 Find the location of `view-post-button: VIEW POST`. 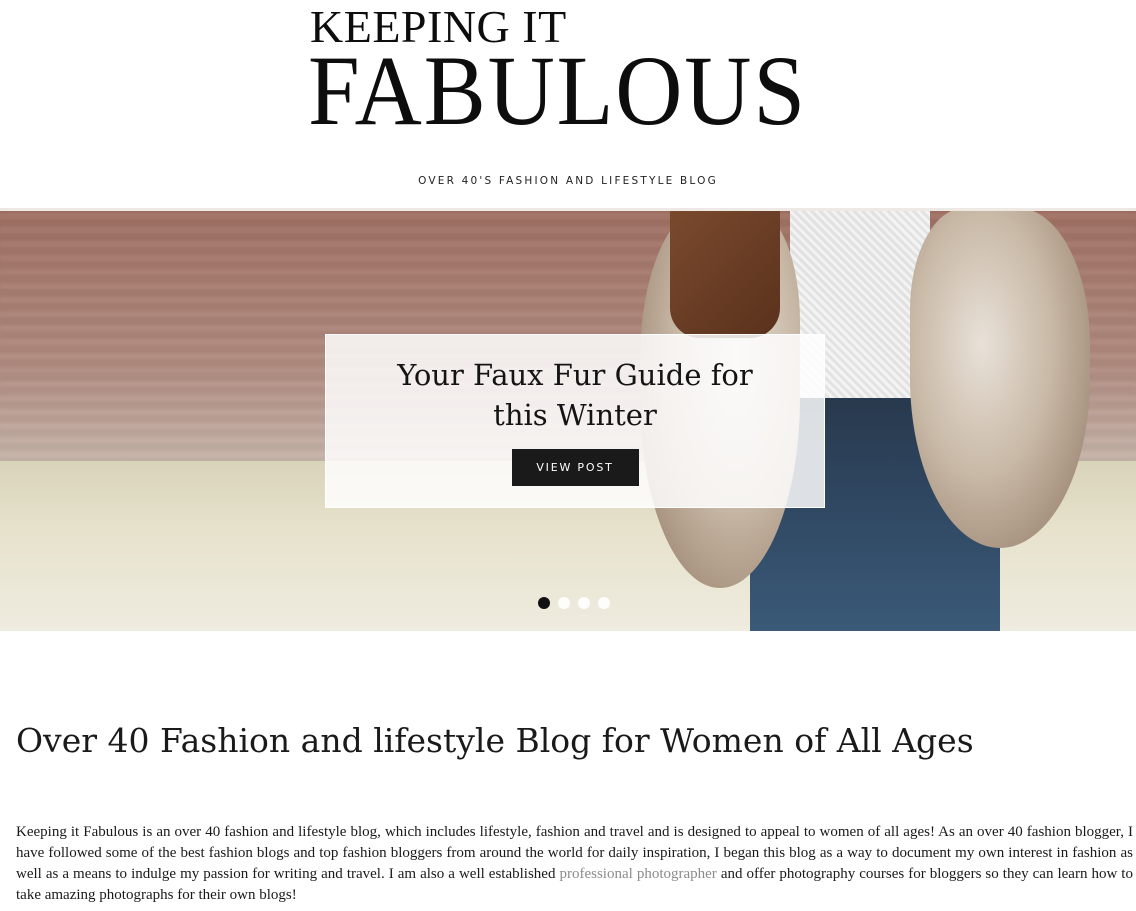

view-post-button: VIEW POST is located at coordinates (575, 467).